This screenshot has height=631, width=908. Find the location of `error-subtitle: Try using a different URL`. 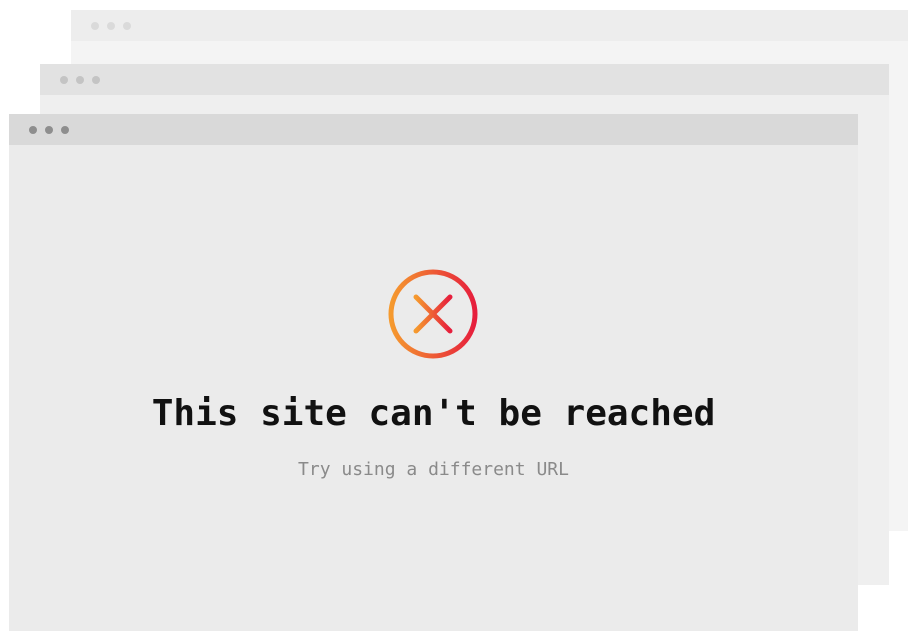

error-subtitle: Try using a different URL is located at coordinates (433, 469).